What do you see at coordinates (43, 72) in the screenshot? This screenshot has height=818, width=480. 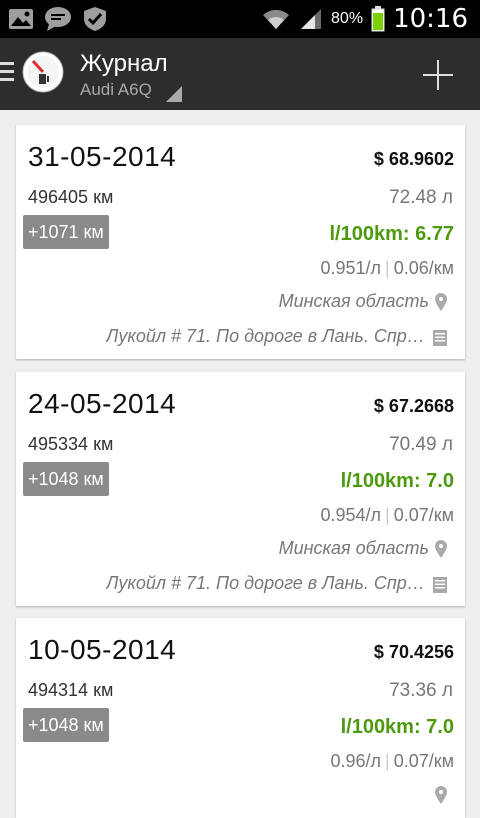 I see `fuel-gauge-app-icon` at bounding box center [43, 72].